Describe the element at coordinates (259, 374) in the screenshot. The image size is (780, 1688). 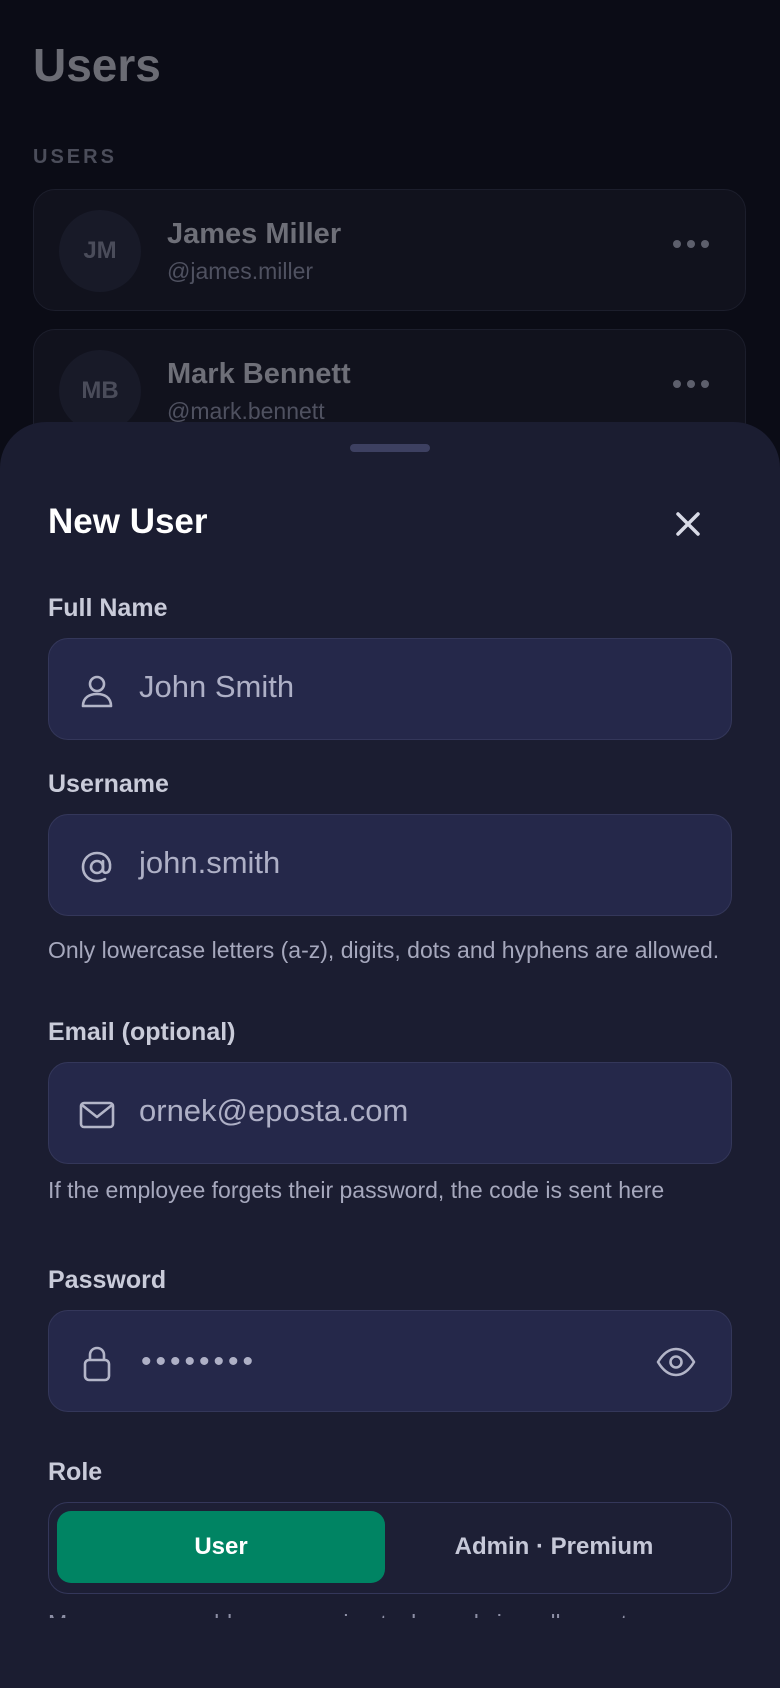
I see `user-name: Mark Bennett` at that location.